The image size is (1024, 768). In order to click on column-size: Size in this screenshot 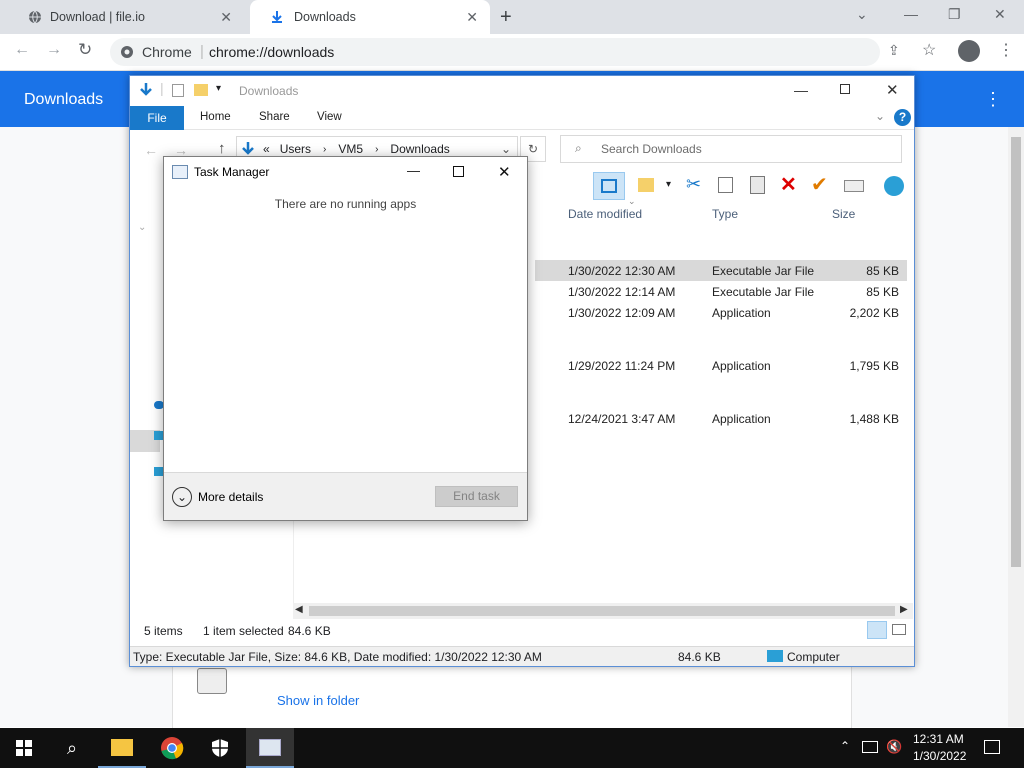, I will do `click(843, 214)`.